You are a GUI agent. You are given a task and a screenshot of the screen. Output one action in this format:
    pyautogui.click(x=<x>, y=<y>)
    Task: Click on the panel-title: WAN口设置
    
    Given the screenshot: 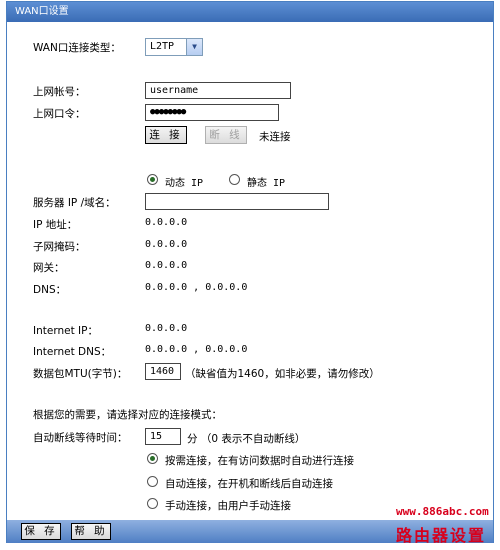 What is the action you would take?
    pyautogui.click(x=250, y=12)
    